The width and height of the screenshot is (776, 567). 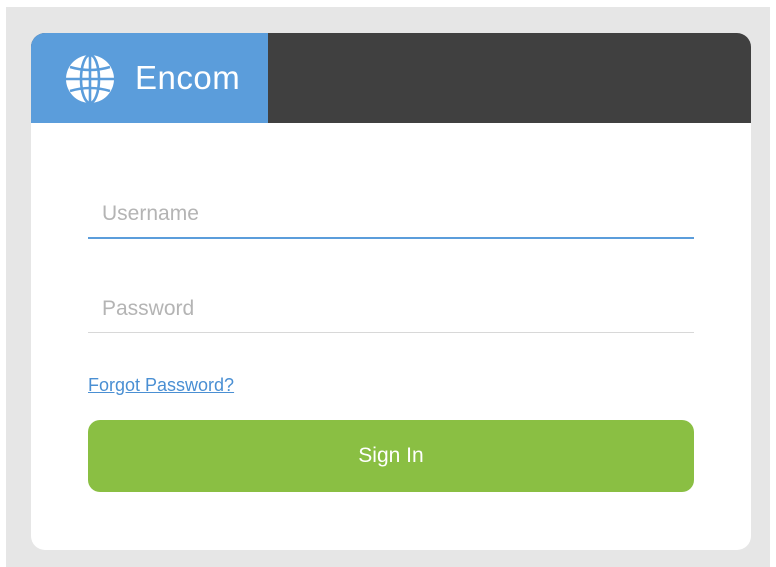 I want to click on password-input, so click(x=391, y=309).